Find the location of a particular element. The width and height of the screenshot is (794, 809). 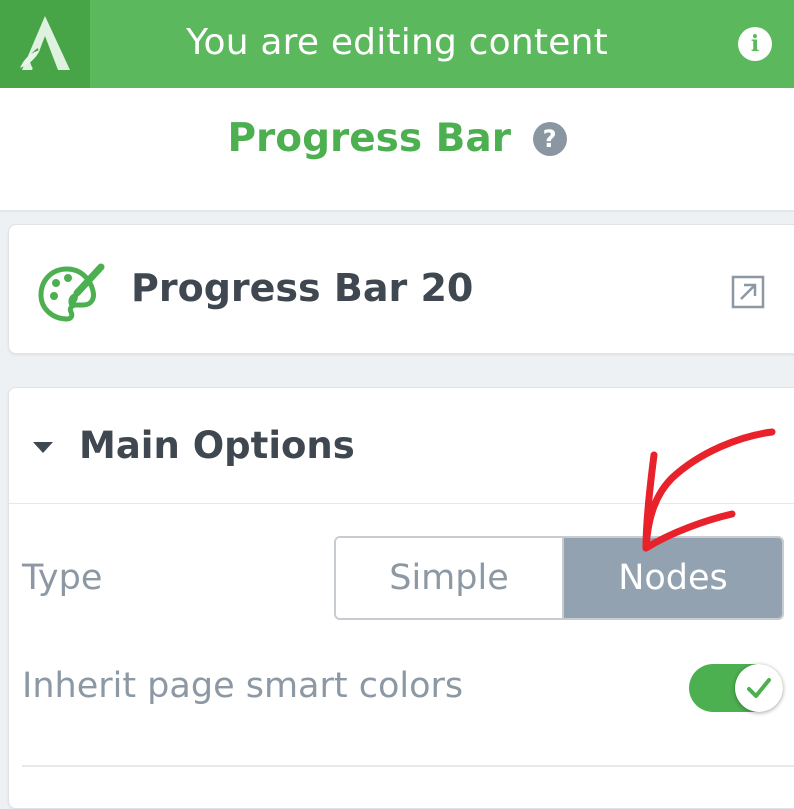

main-options-header: Main Options is located at coordinates (401, 446).